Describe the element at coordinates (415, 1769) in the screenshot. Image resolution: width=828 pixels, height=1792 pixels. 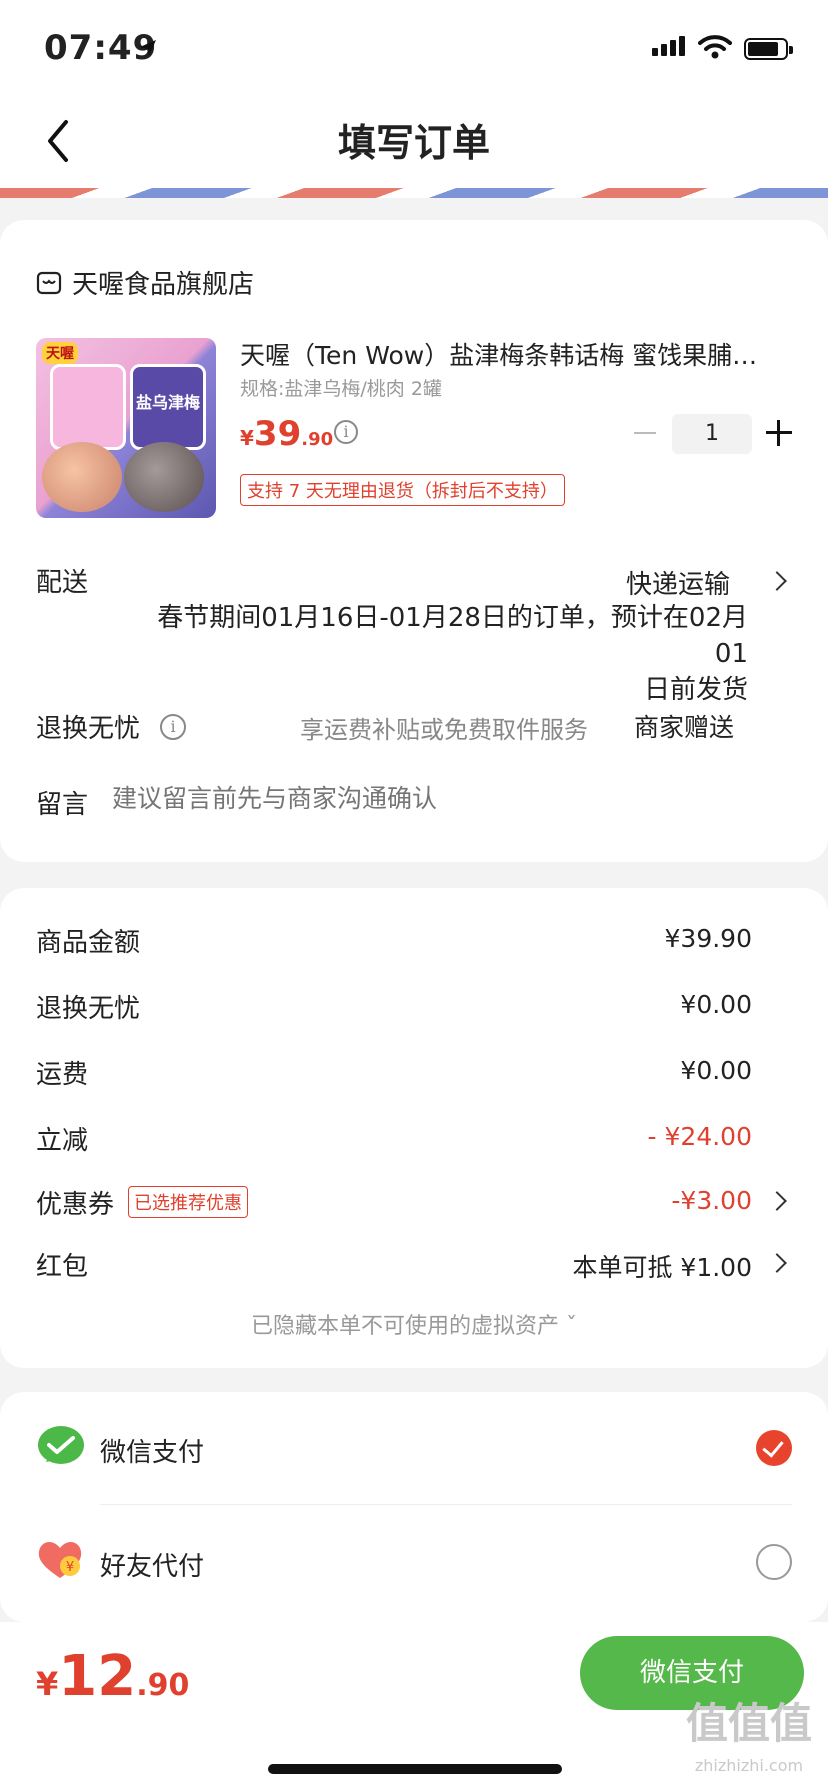
I see `home-indicator` at that location.